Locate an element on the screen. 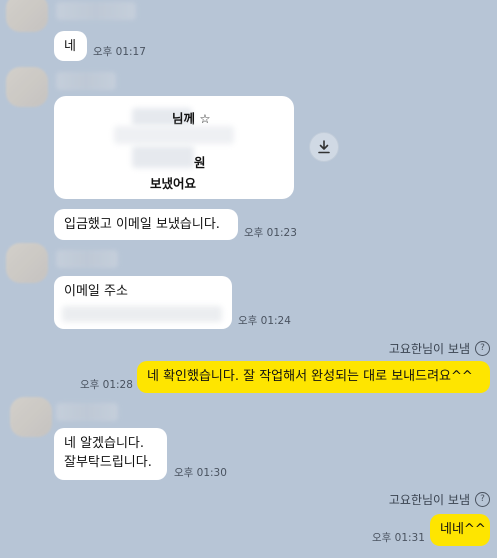 The height and width of the screenshot is (558, 497). email-address-blurred is located at coordinates (142, 314).